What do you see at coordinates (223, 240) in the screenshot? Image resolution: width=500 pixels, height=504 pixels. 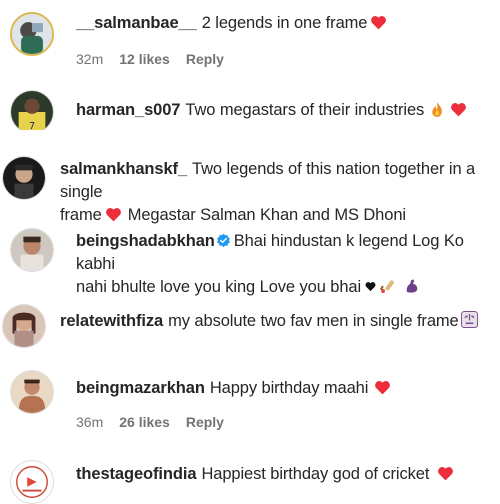 I see `verified-badge-icon` at bounding box center [223, 240].